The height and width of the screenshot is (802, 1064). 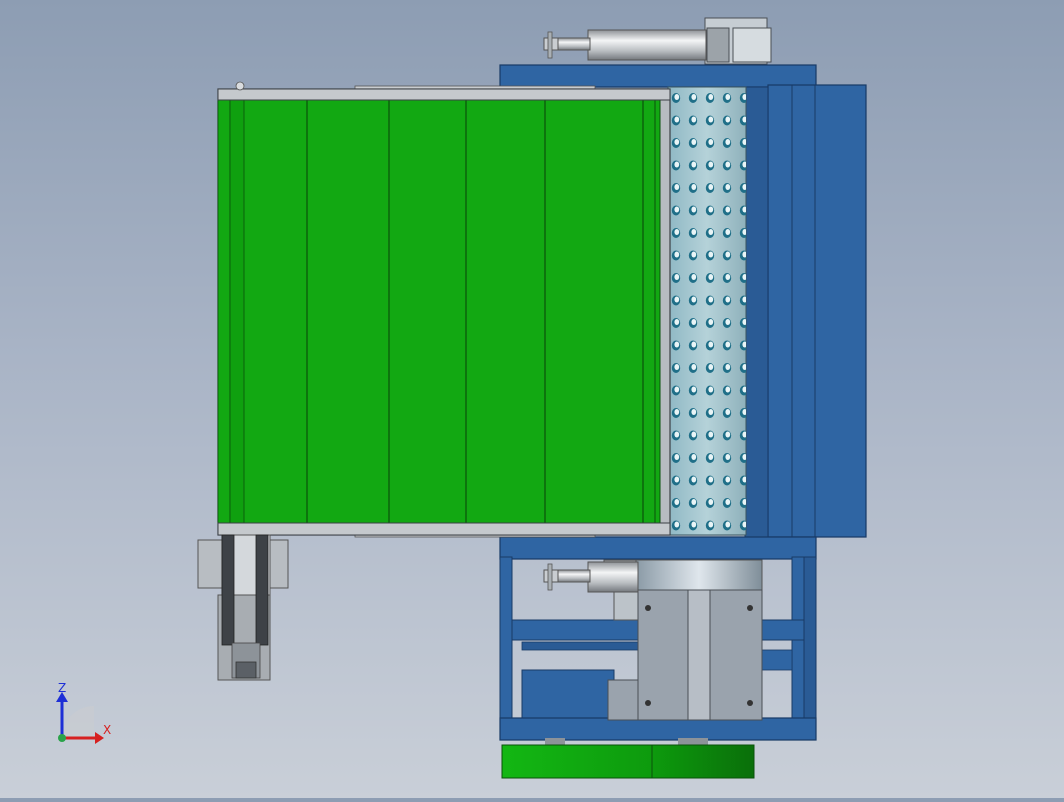 I want to click on axis-triad: Z X, so click(x=83, y=712).